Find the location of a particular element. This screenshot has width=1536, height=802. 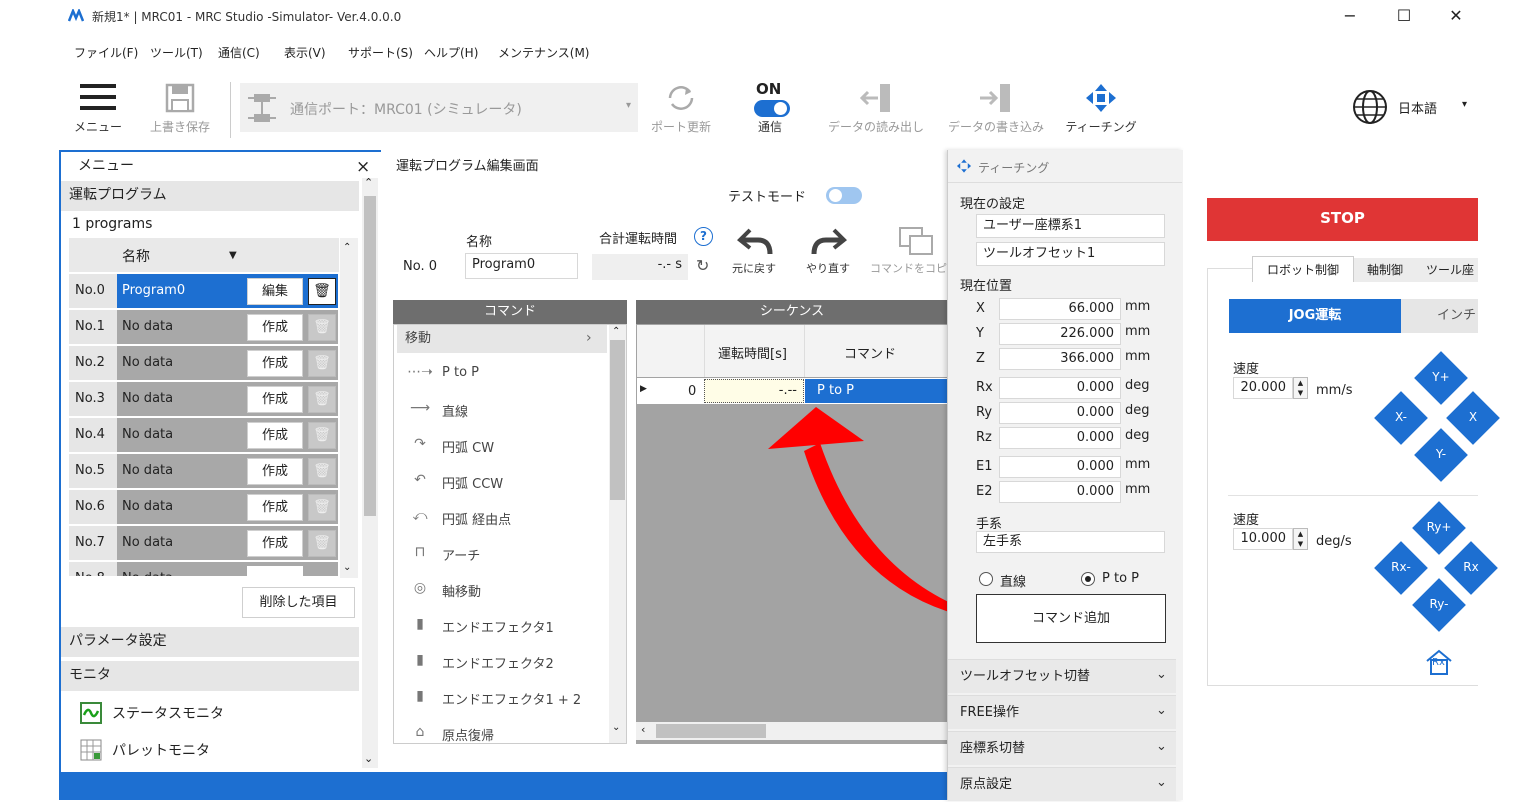

section-monitor: モニタ is located at coordinates (210, 676).